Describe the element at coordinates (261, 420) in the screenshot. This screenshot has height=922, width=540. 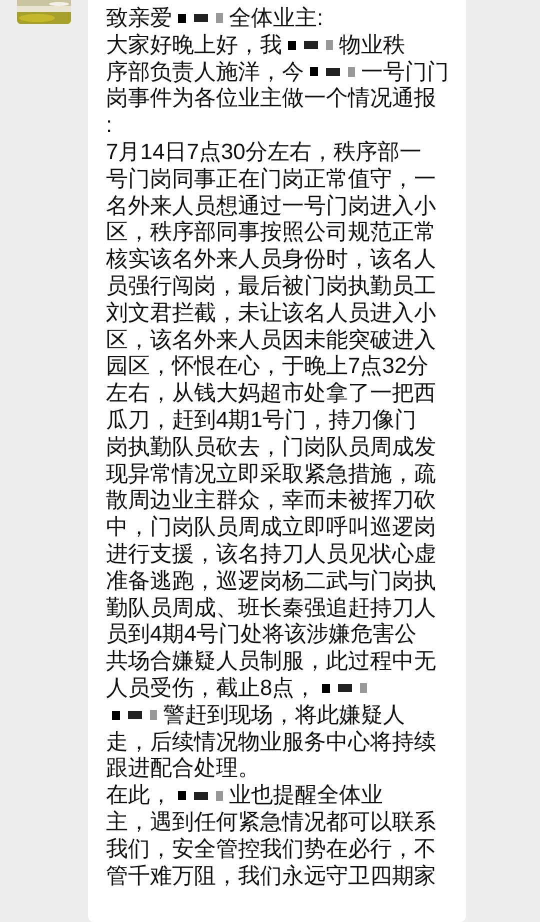
I see `message-text: 瓜刀，赶到4期1号门，持刀像门` at that location.